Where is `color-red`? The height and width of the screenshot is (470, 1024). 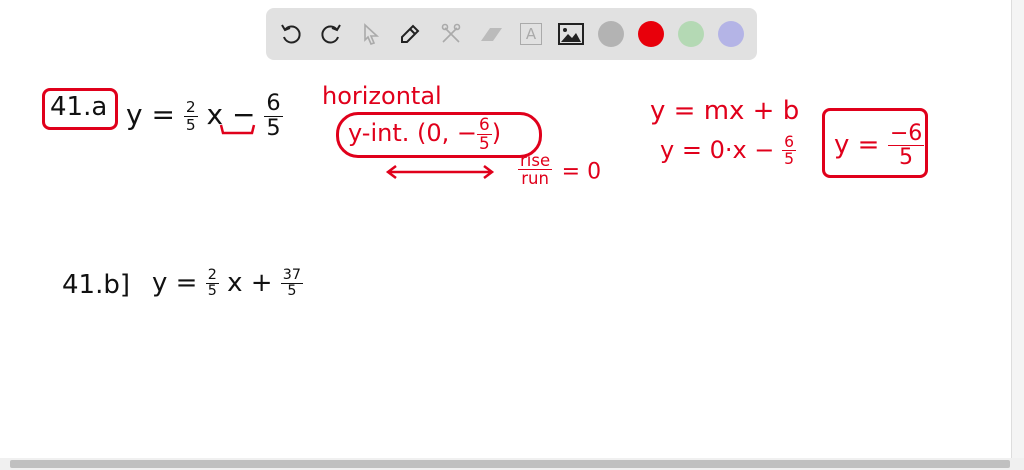 color-red is located at coordinates (651, 34).